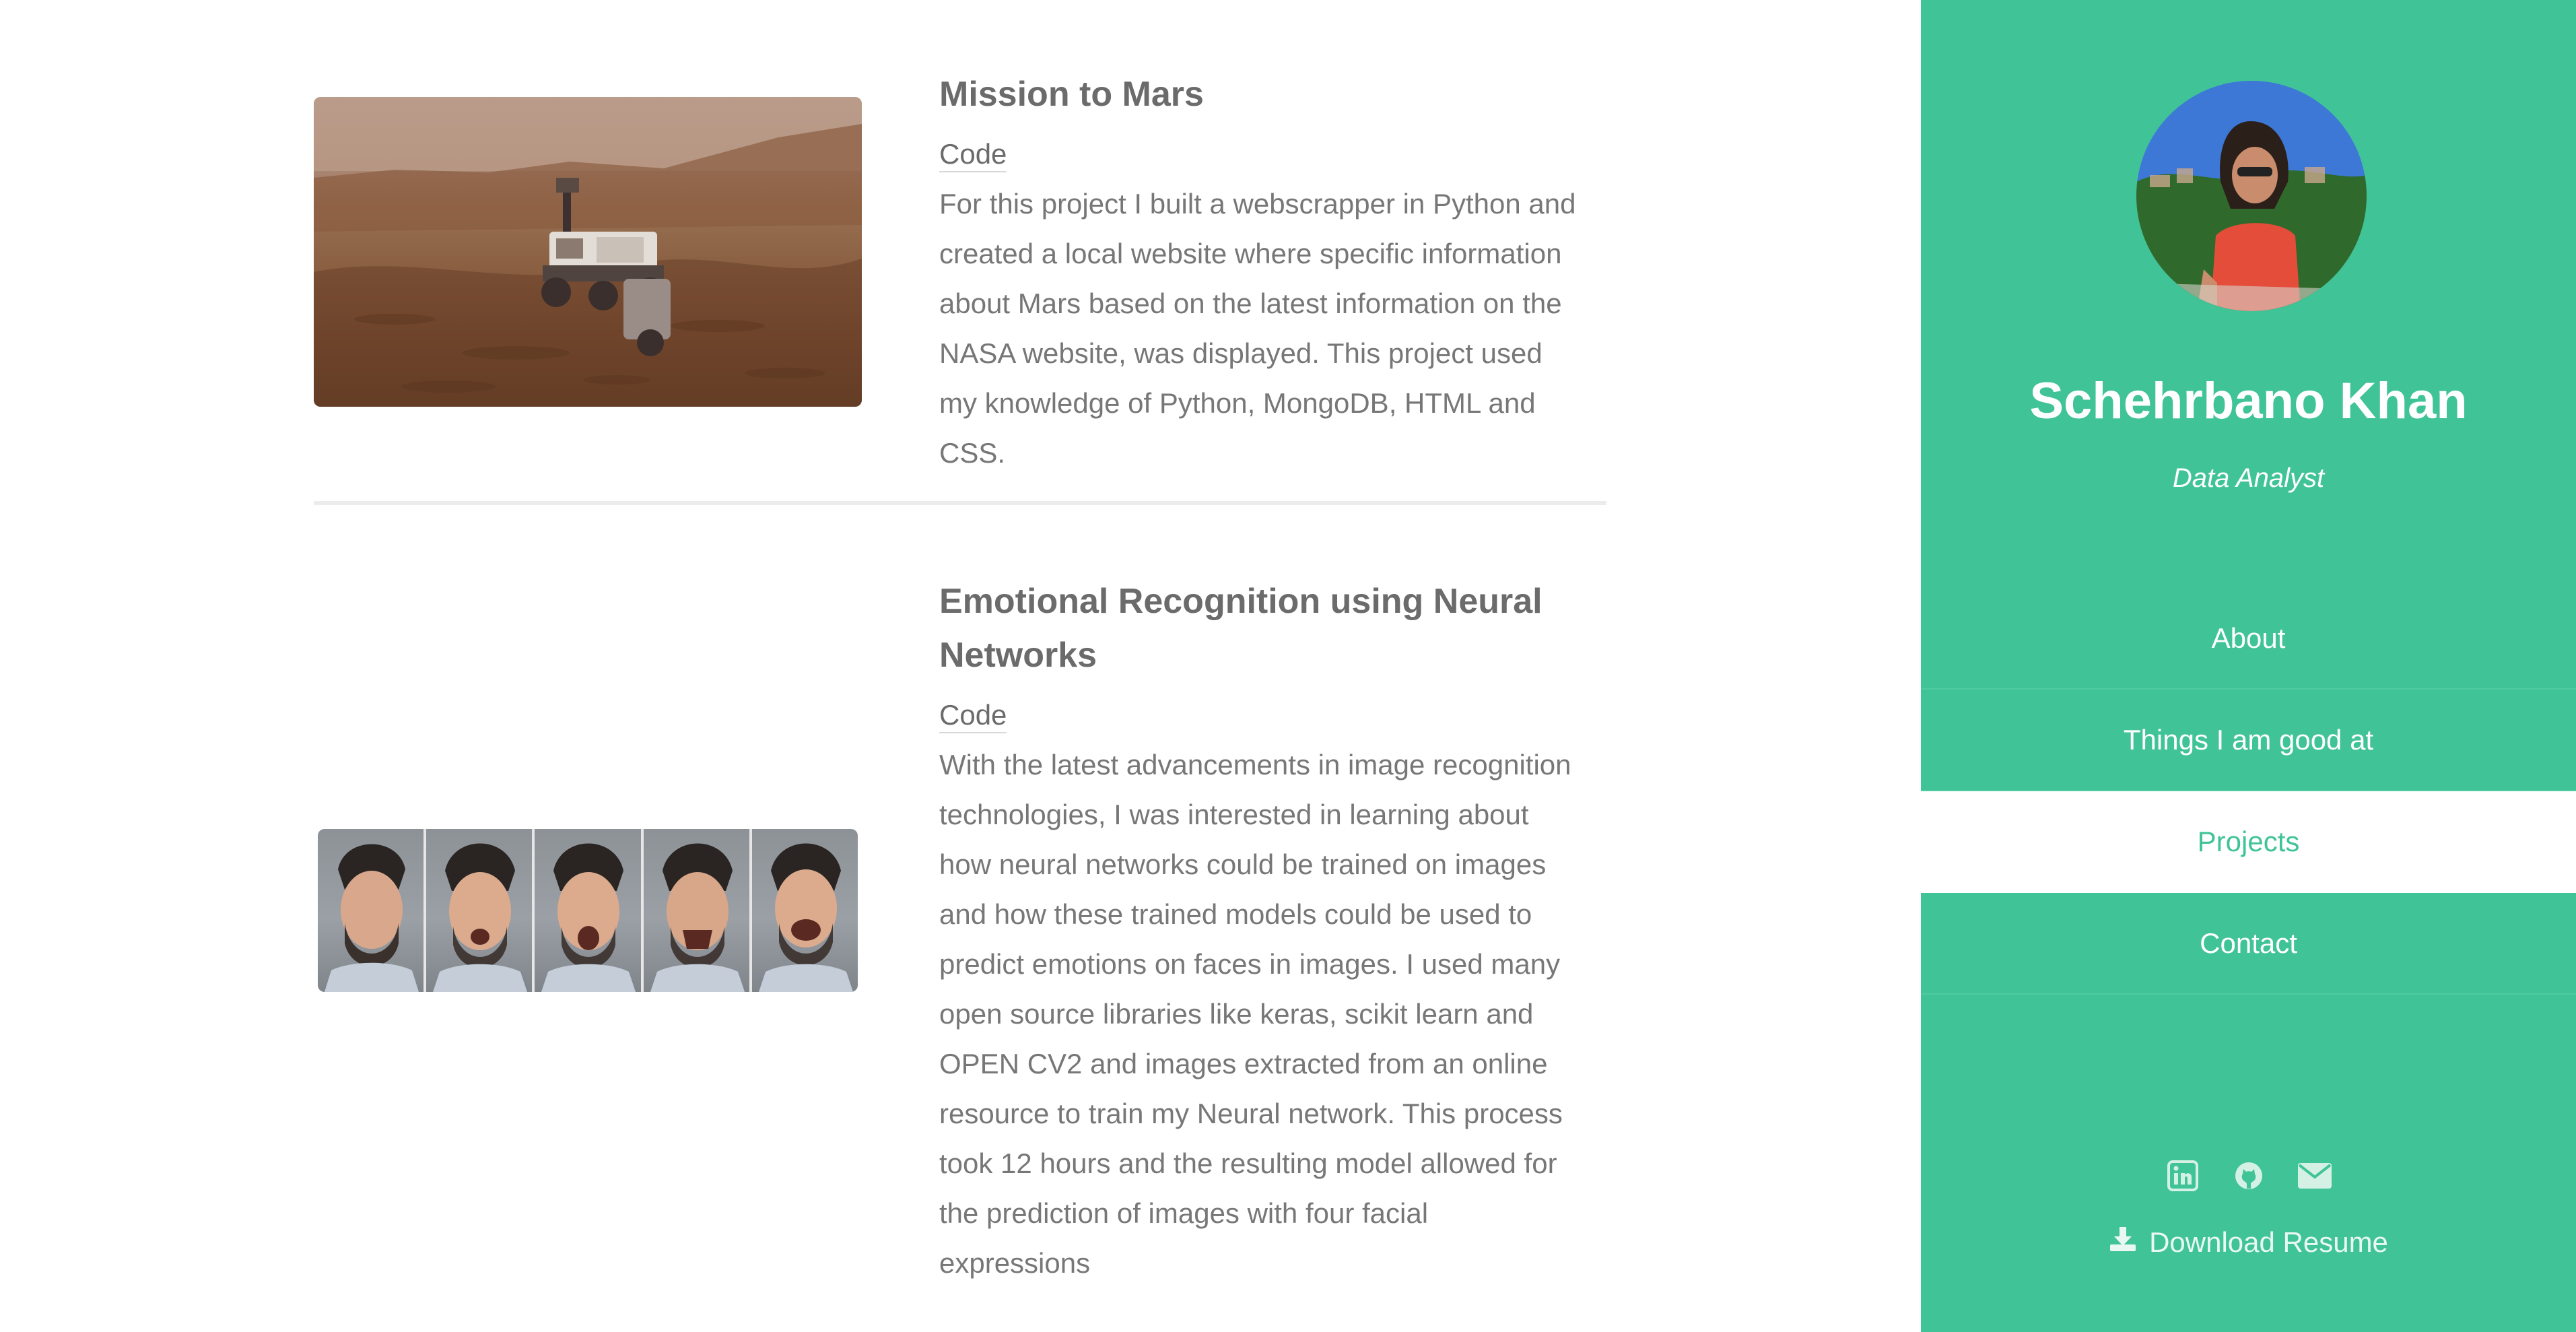 Image resolution: width=2576 pixels, height=1332 pixels. Describe the element at coordinates (2248, 639) in the screenshot. I see `nav-item-about: About` at that location.